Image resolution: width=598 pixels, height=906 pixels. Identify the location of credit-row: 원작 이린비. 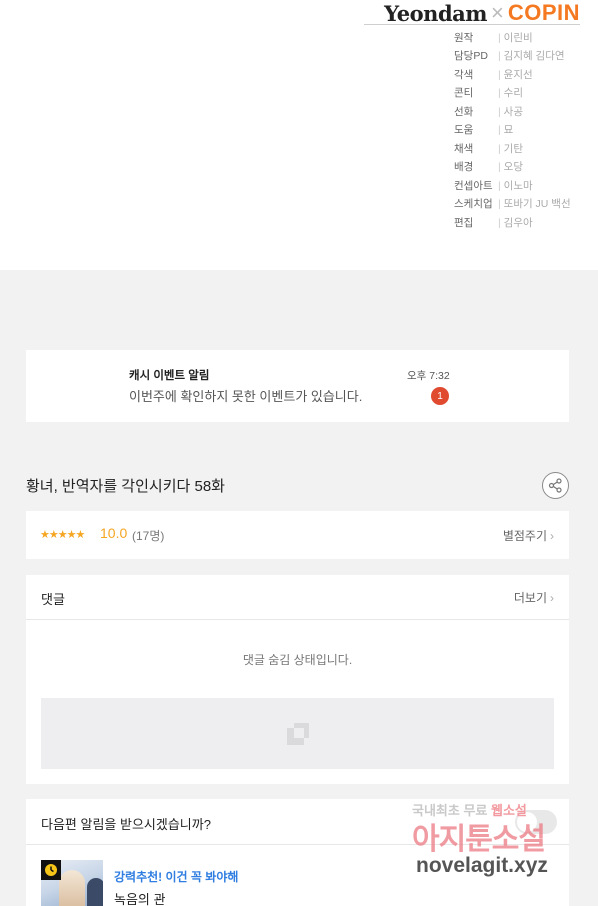
(512, 37).